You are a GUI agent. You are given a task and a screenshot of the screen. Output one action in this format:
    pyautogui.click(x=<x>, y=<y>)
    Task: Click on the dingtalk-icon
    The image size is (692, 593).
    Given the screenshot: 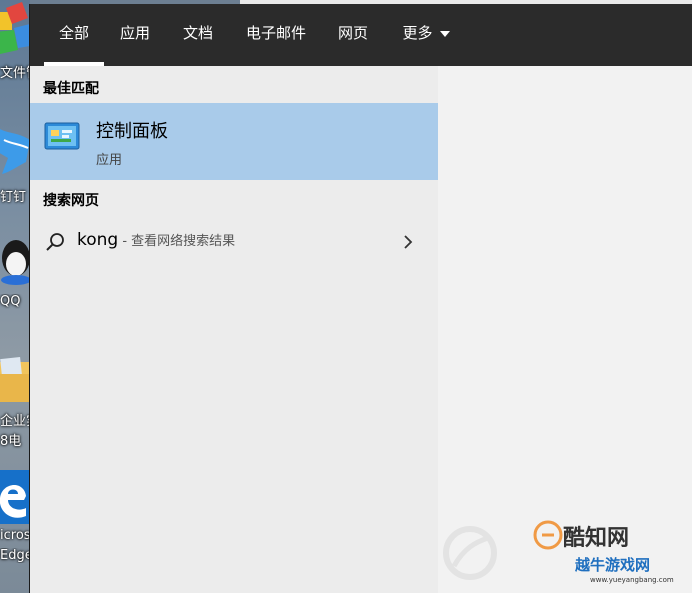 What is the action you would take?
    pyautogui.click(x=15, y=152)
    